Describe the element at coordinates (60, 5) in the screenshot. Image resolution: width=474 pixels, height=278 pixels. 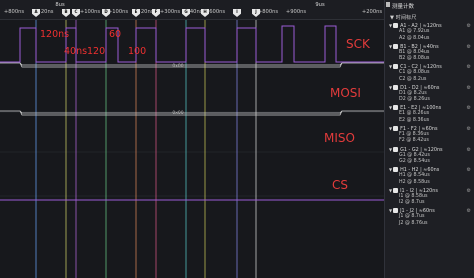
I see `time-label-8us: 8us` at that location.